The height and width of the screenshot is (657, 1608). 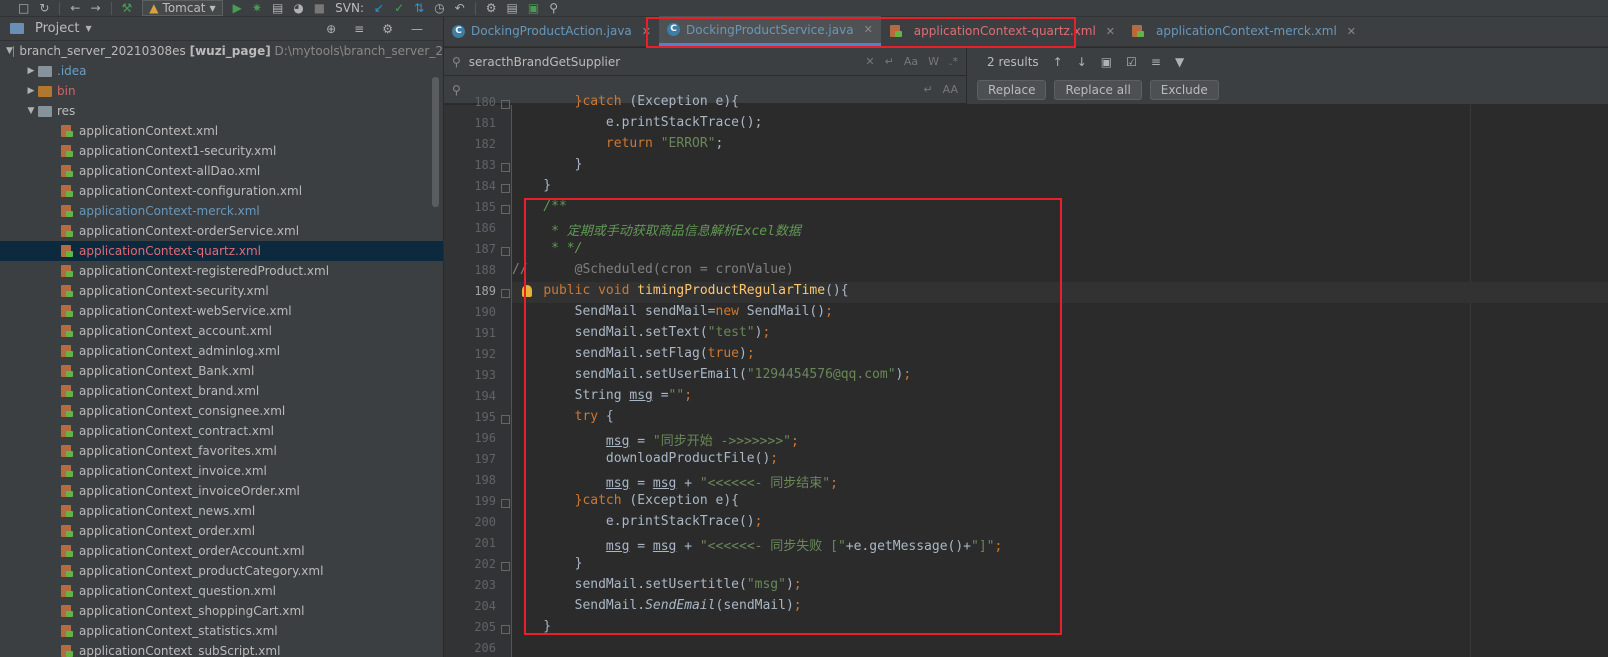 I want to click on tab-docking-product-service: C DockingProductService.java ✕, so click(x=770, y=31).